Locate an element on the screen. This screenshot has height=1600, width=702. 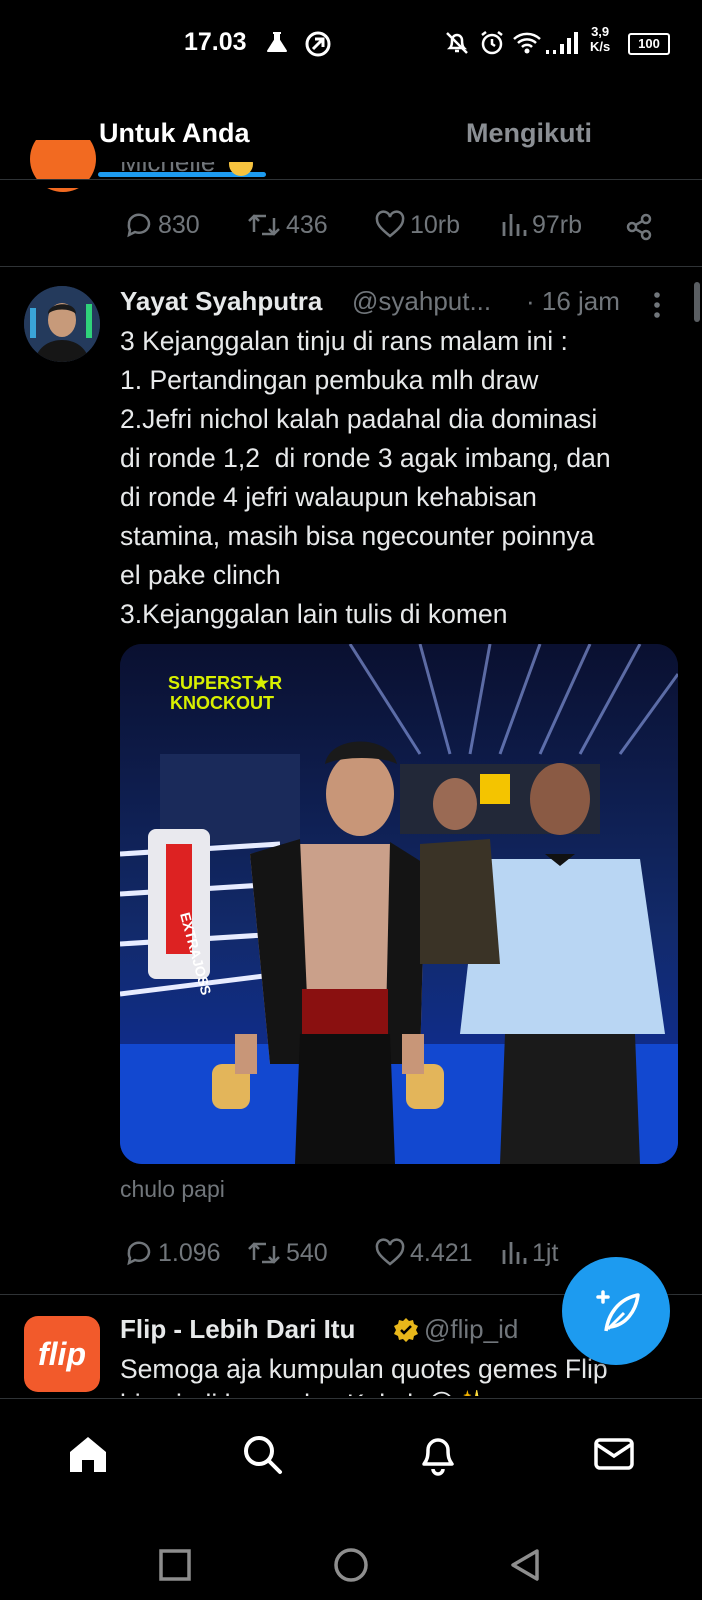
reply-count: 1.096 is located at coordinates (189, 1252).